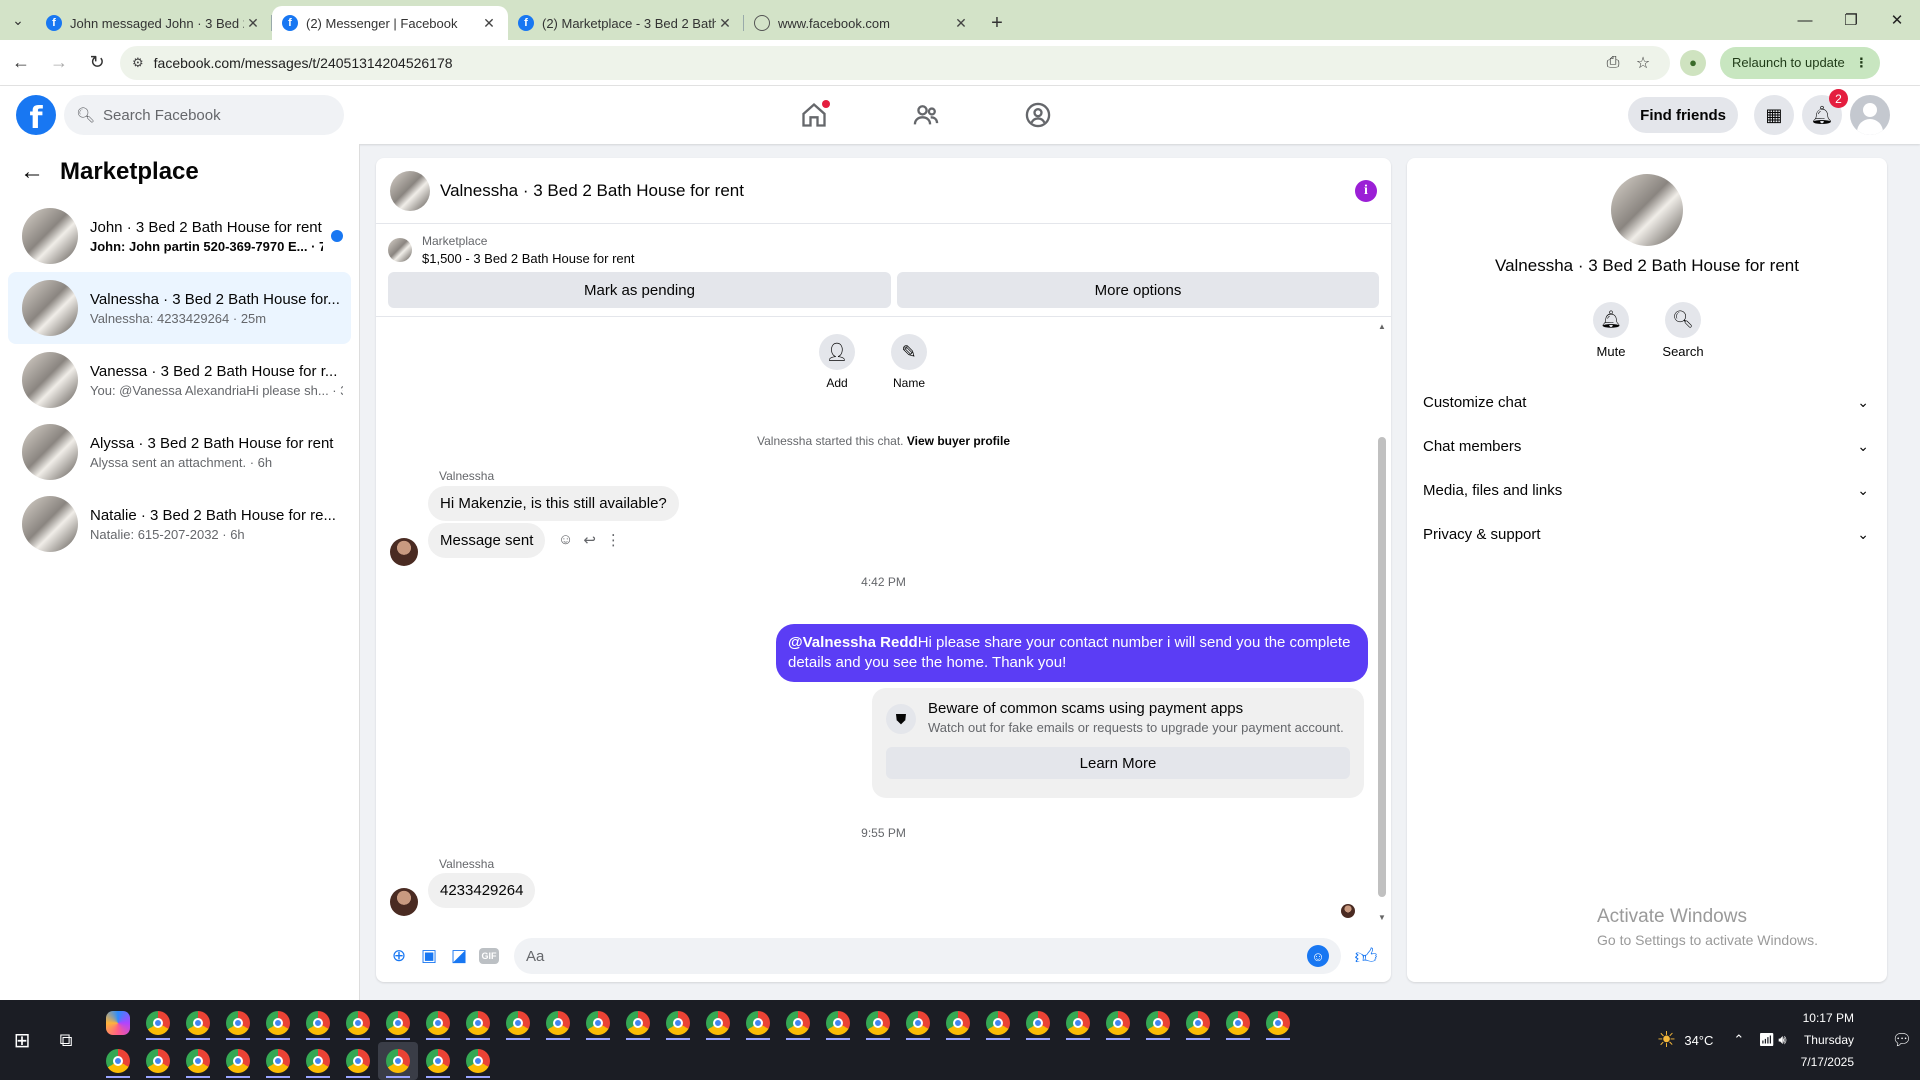  Describe the element at coordinates (32, 172) in the screenshot. I see `back-arrow-icon: ←` at that location.